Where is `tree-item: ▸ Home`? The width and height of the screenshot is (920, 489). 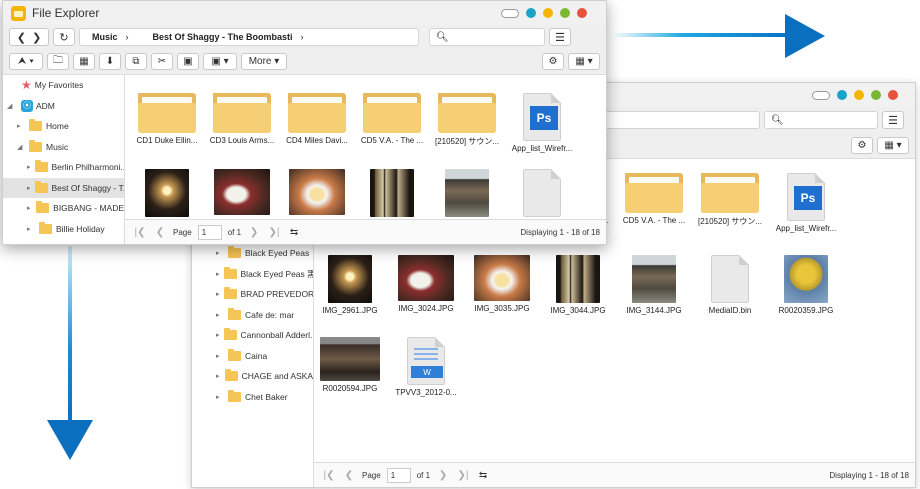
tree-item: ▸ Home is located at coordinates (63, 126).